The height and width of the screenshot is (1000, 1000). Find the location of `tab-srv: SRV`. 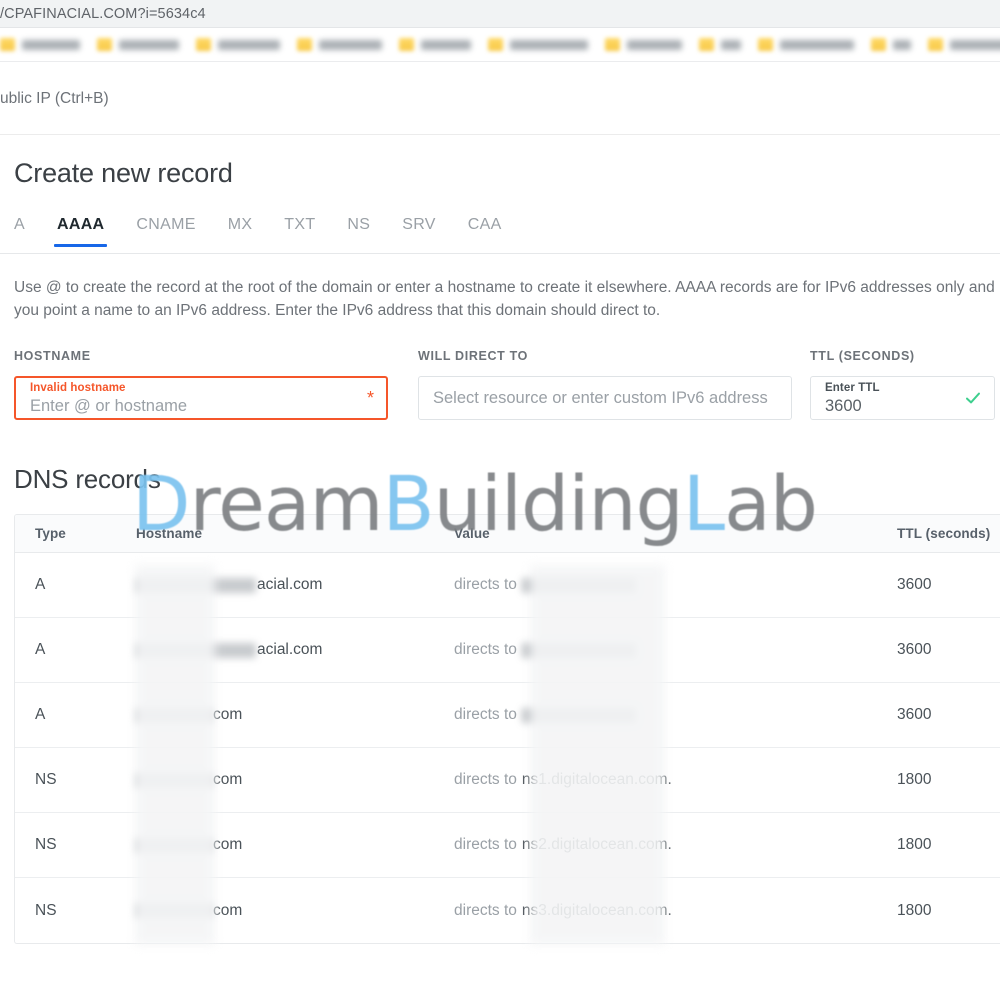

tab-srv: SRV is located at coordinates (419, 231).